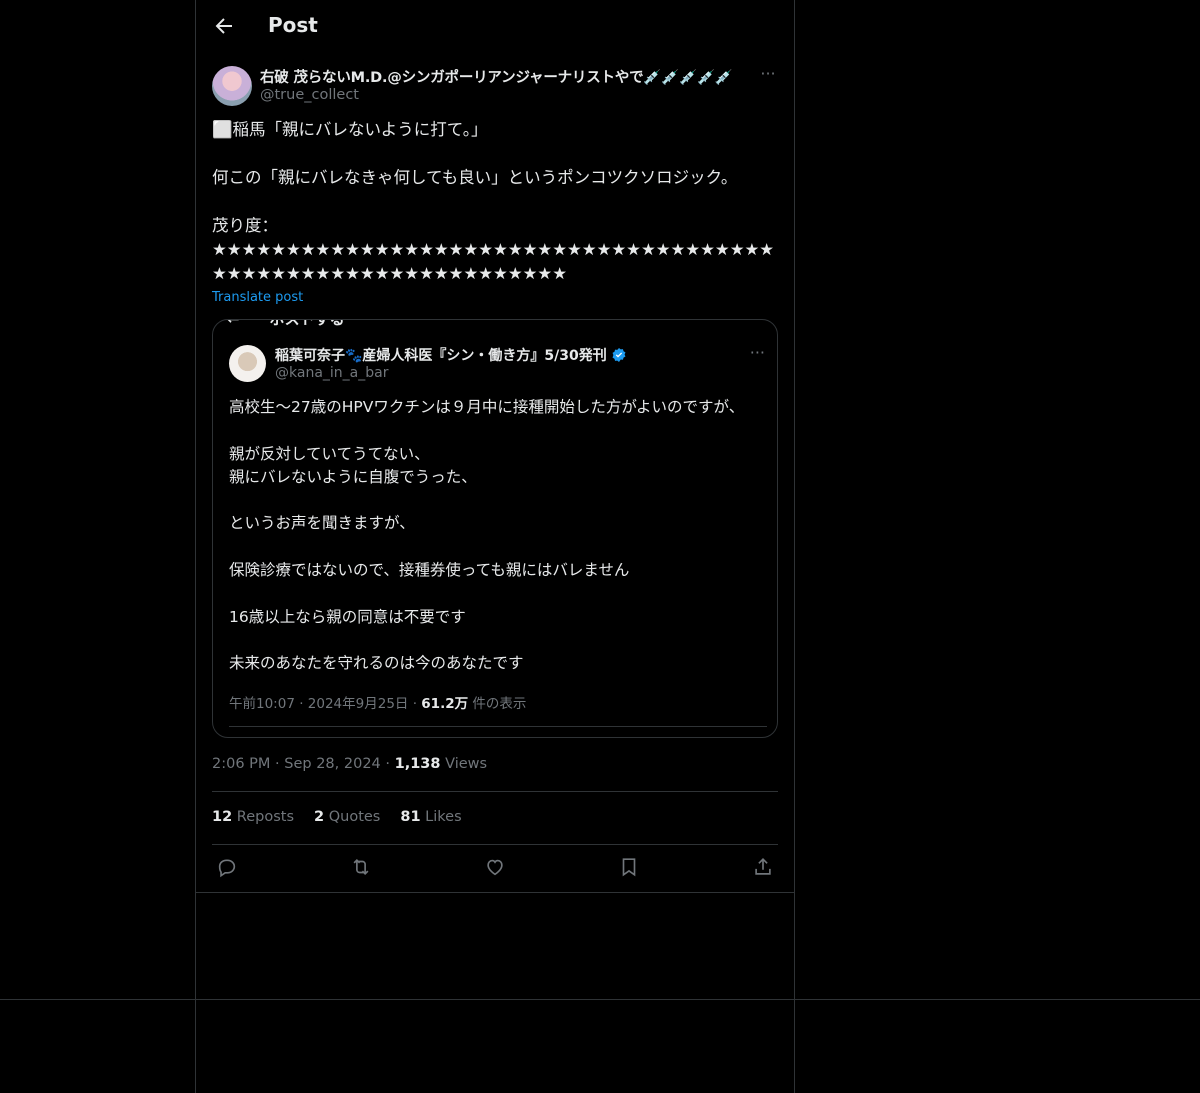 The width and height of the screenshot is (1200, 1093). What do you see at coordinates (619, 355) in the screenshot?
I see `verified-icon` at bounding box center [619, 355].